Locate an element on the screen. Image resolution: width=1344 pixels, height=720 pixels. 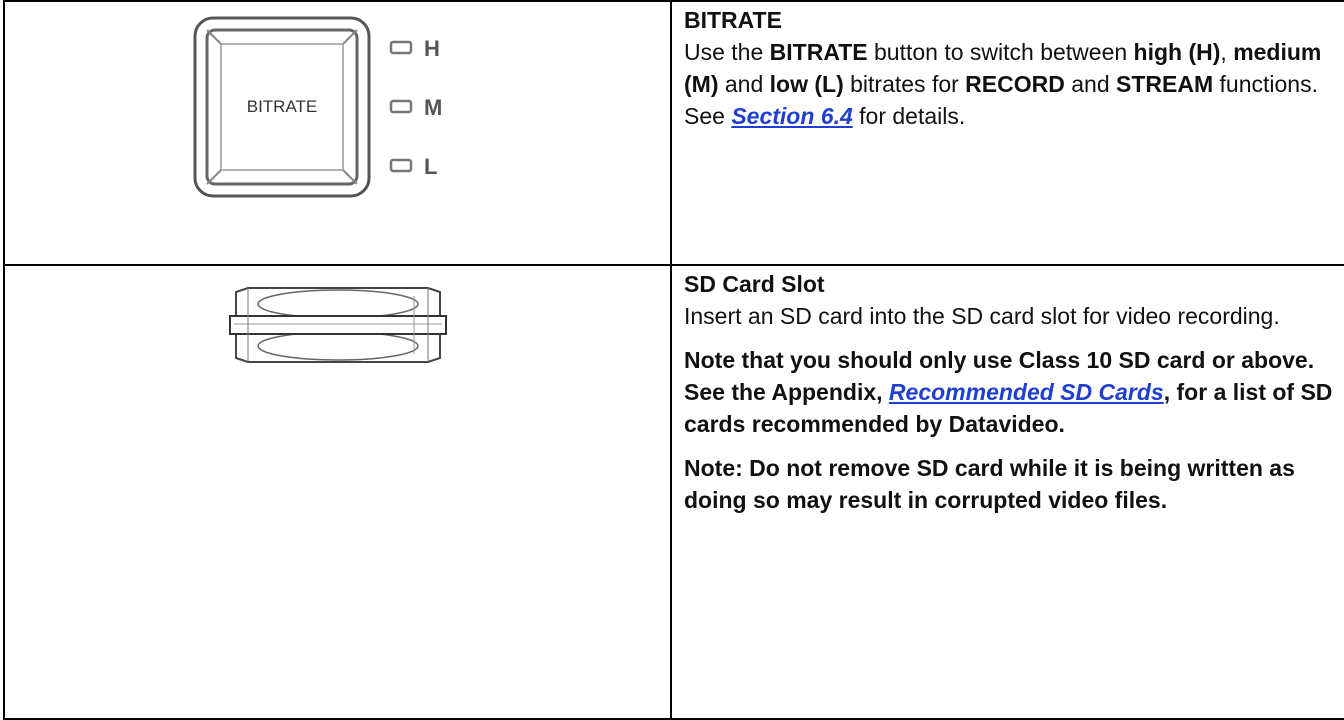
bitrate-button-illustration: BITRATE H M L is located at coordinates (317, 107).